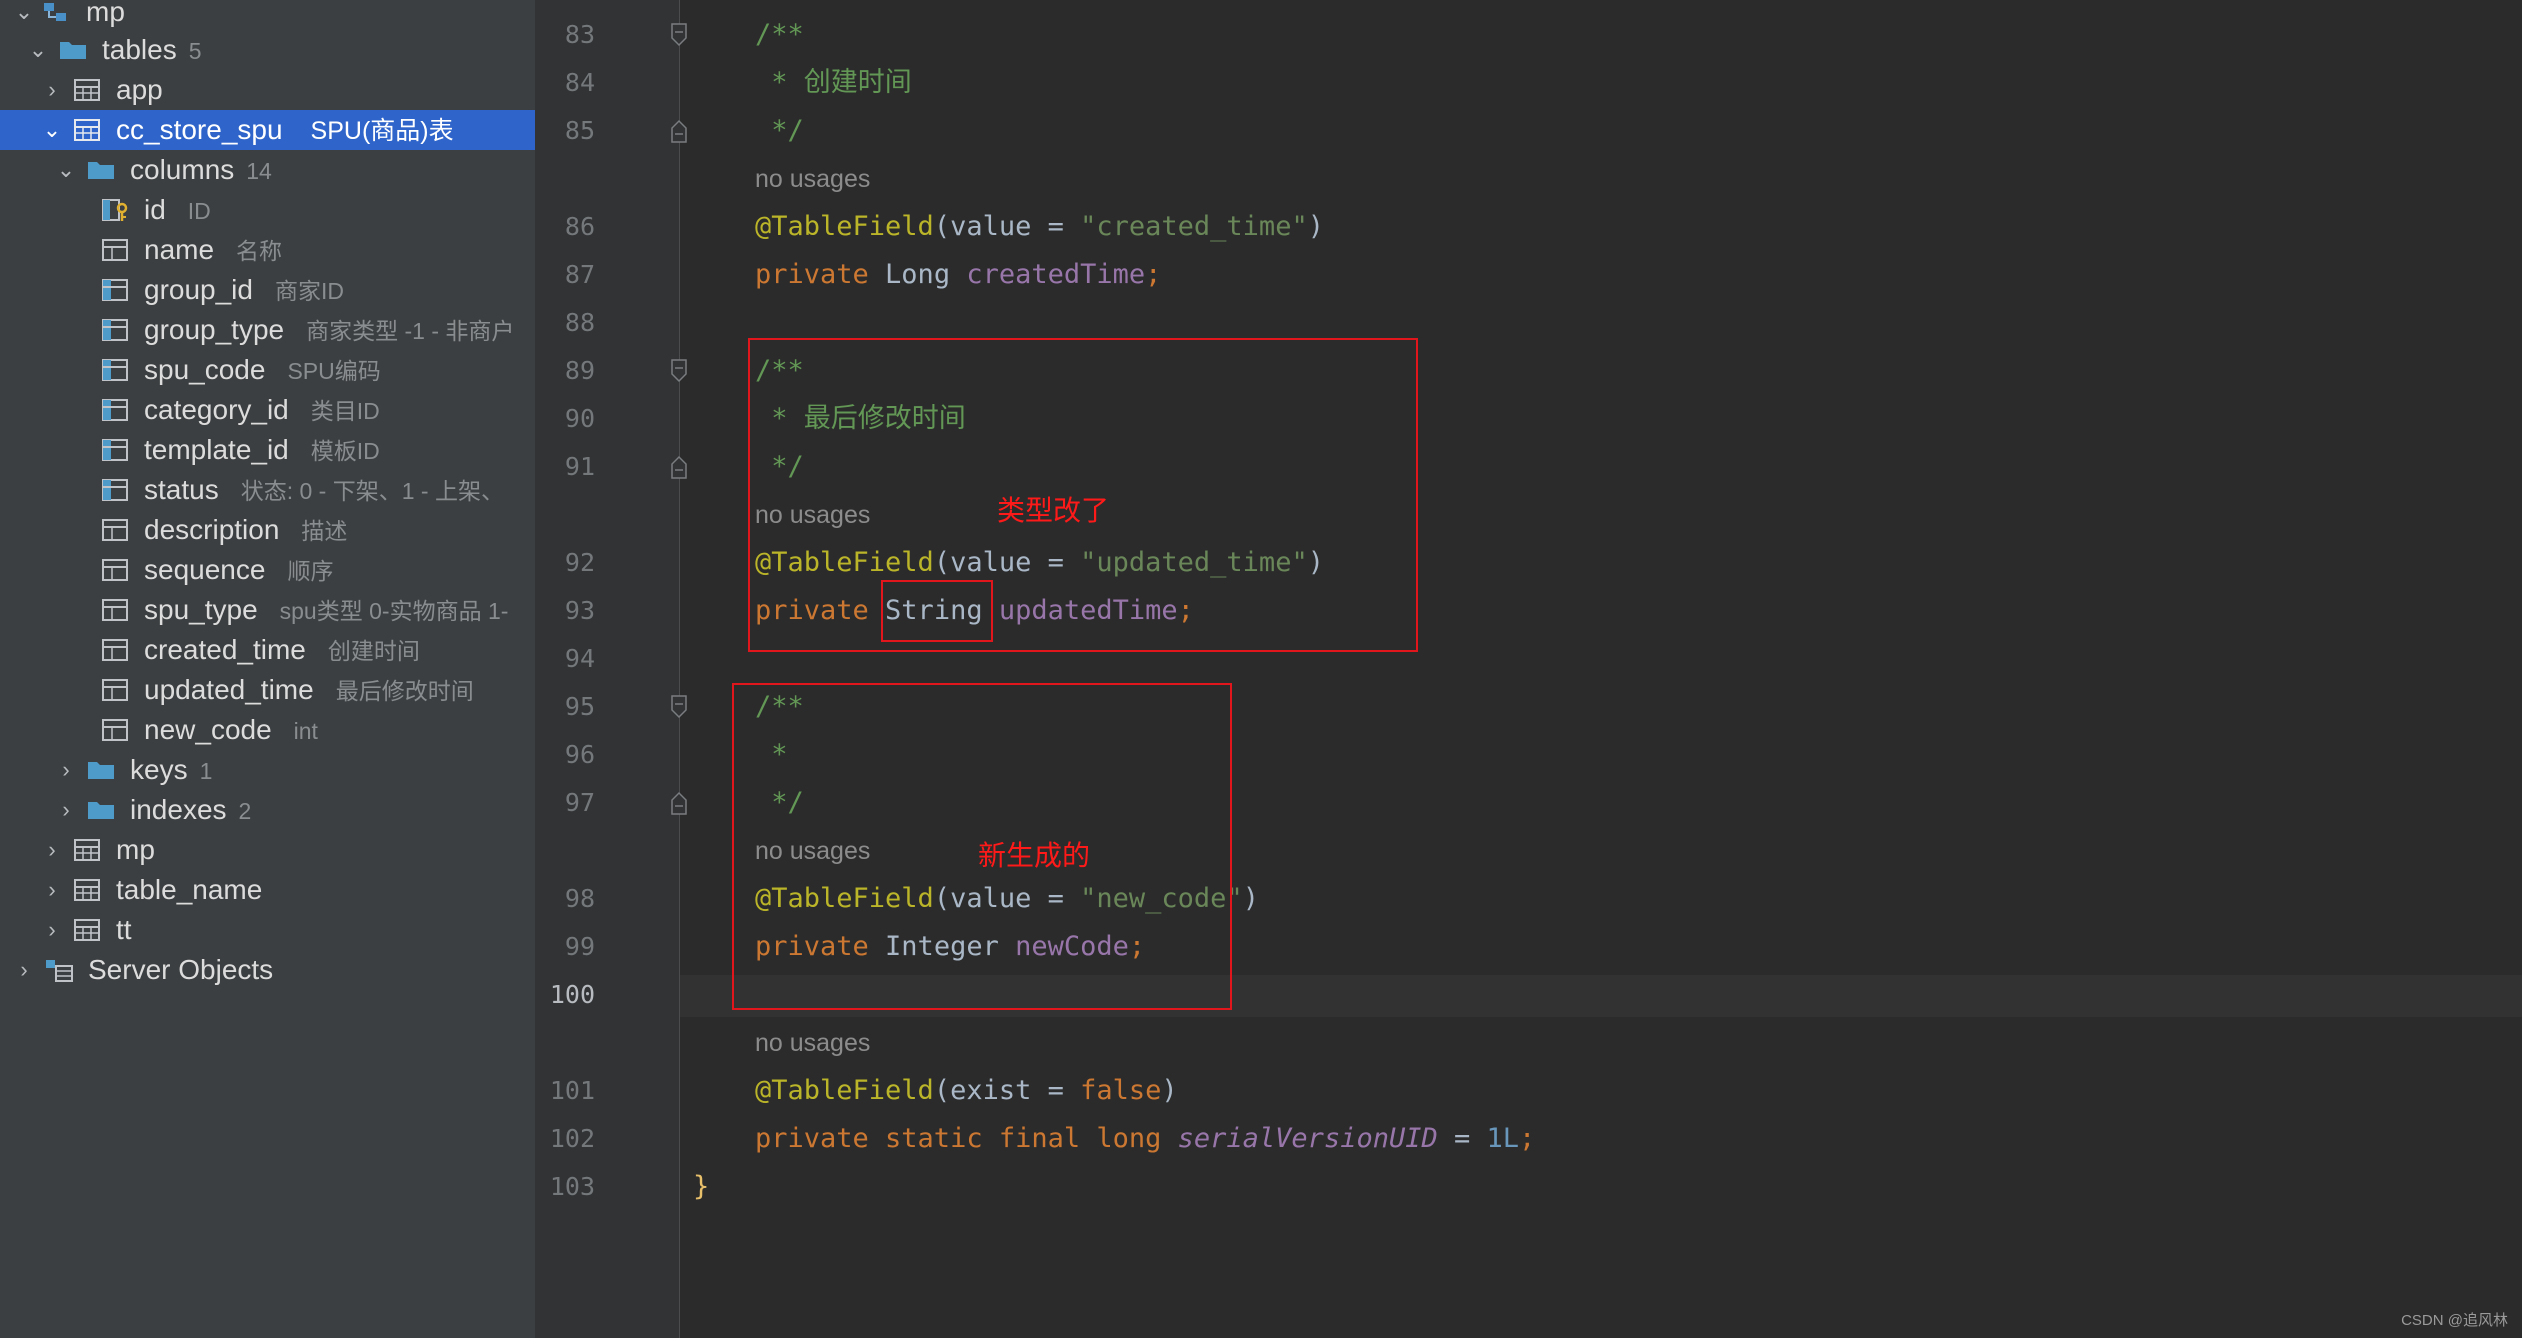  I want to click on code-token: ), so click(1169, 1090).